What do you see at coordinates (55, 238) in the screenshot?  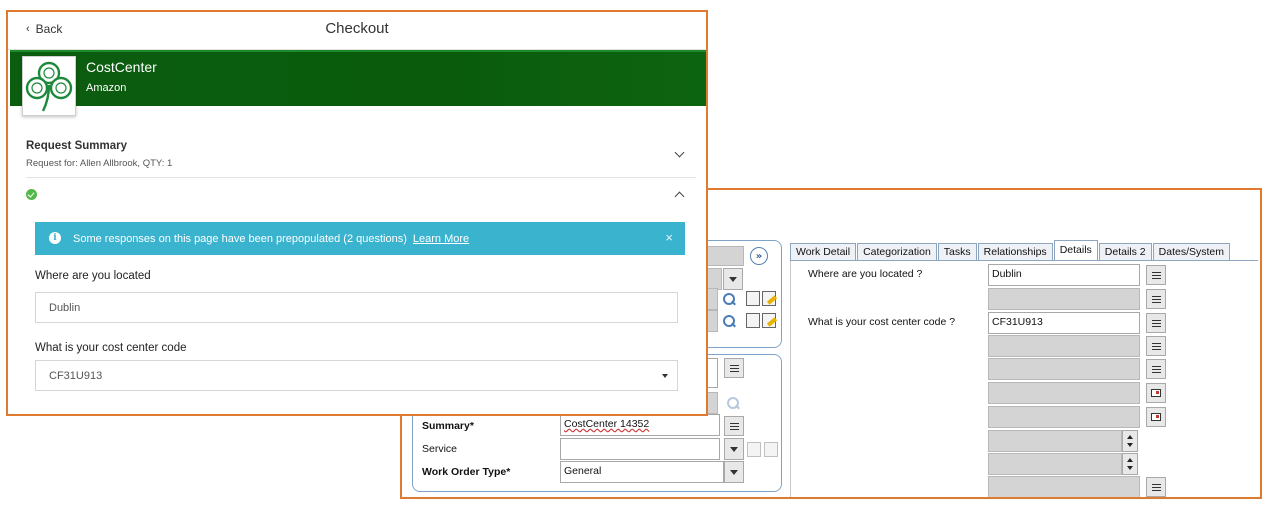 I see `info-icon: i` at bounding box center [55, 238].